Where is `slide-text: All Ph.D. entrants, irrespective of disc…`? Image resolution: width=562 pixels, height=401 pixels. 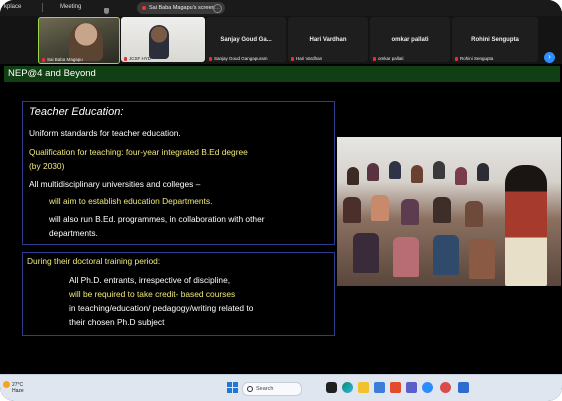 slide-text: All Ph.D. entrants, irrespective of disc… is located at coordinates (150, 280).